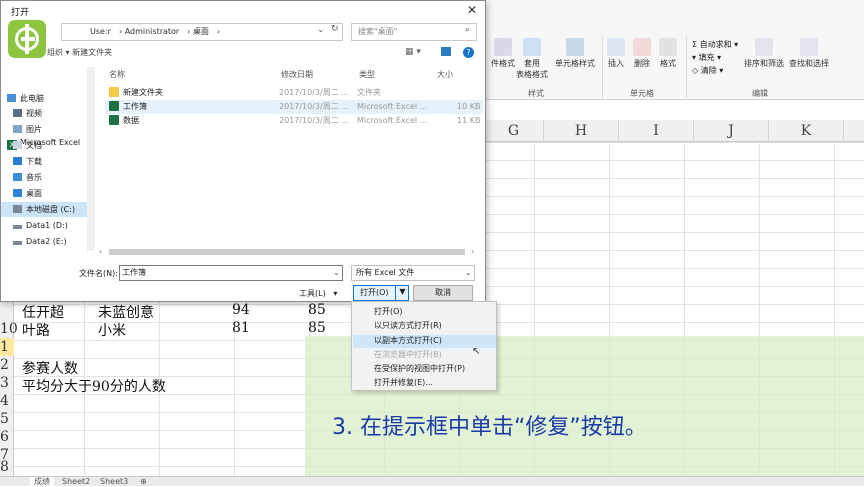 This screenshot has height=487, width=864. I want to click on scroll-left-icon: ‹, so click(100, 251).